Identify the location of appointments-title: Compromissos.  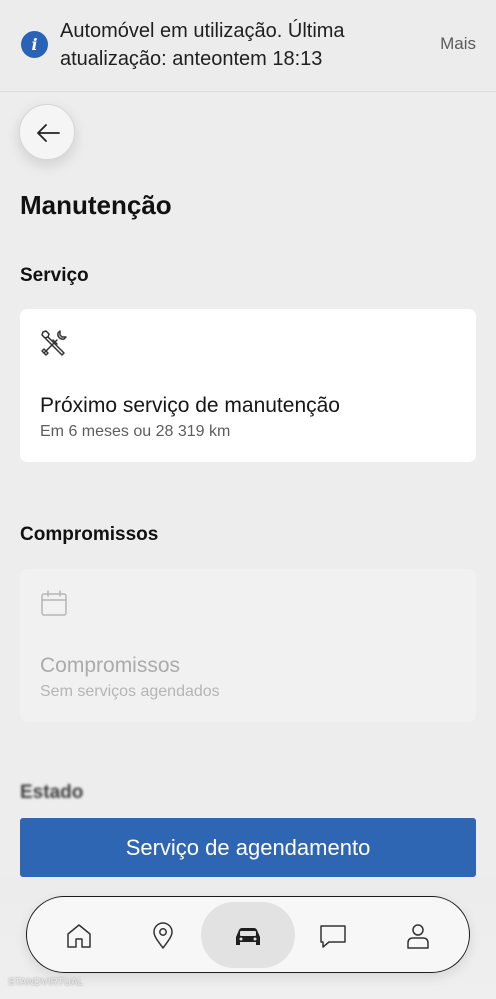
(110, 665).